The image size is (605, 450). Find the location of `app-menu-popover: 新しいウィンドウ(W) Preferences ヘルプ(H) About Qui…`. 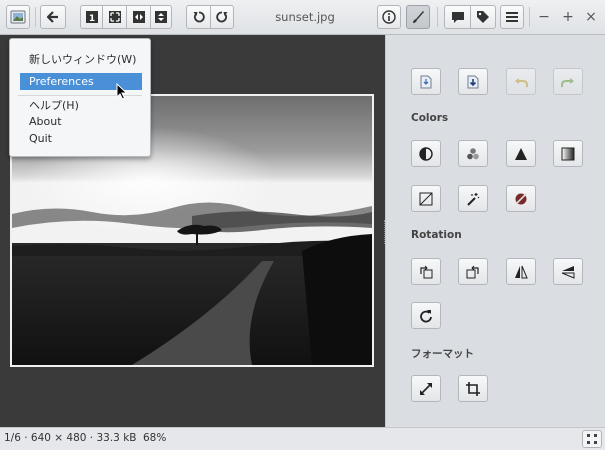

app-menu-popover: 新しいウィンドウ(W) Preferences ヘルプ(H) About Qui… is located at coordinates (80, 97).